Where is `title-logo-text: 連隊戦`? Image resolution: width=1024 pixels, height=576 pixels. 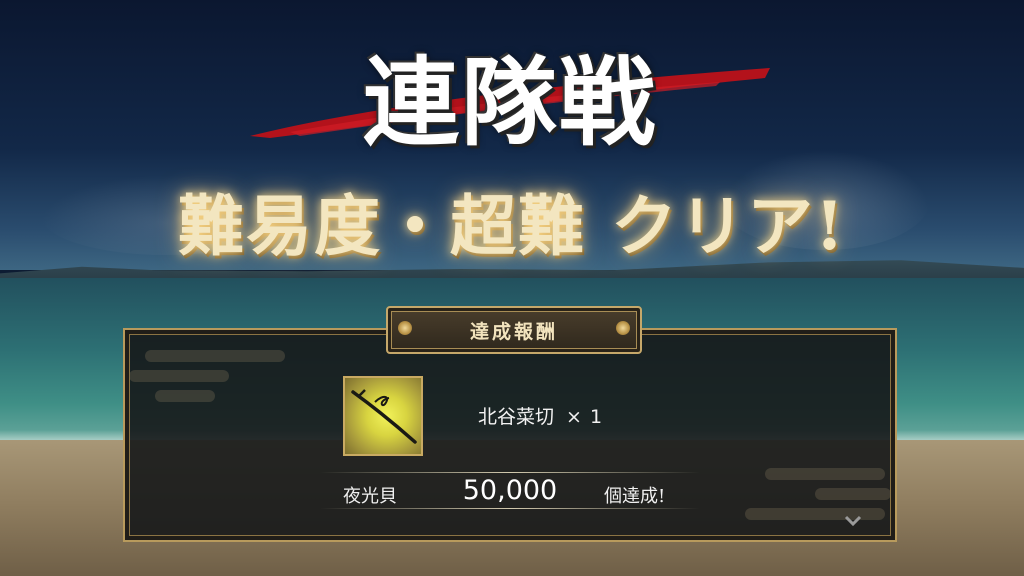 title-logo-text: 連隊戦 is located at coordinates (510, 102).